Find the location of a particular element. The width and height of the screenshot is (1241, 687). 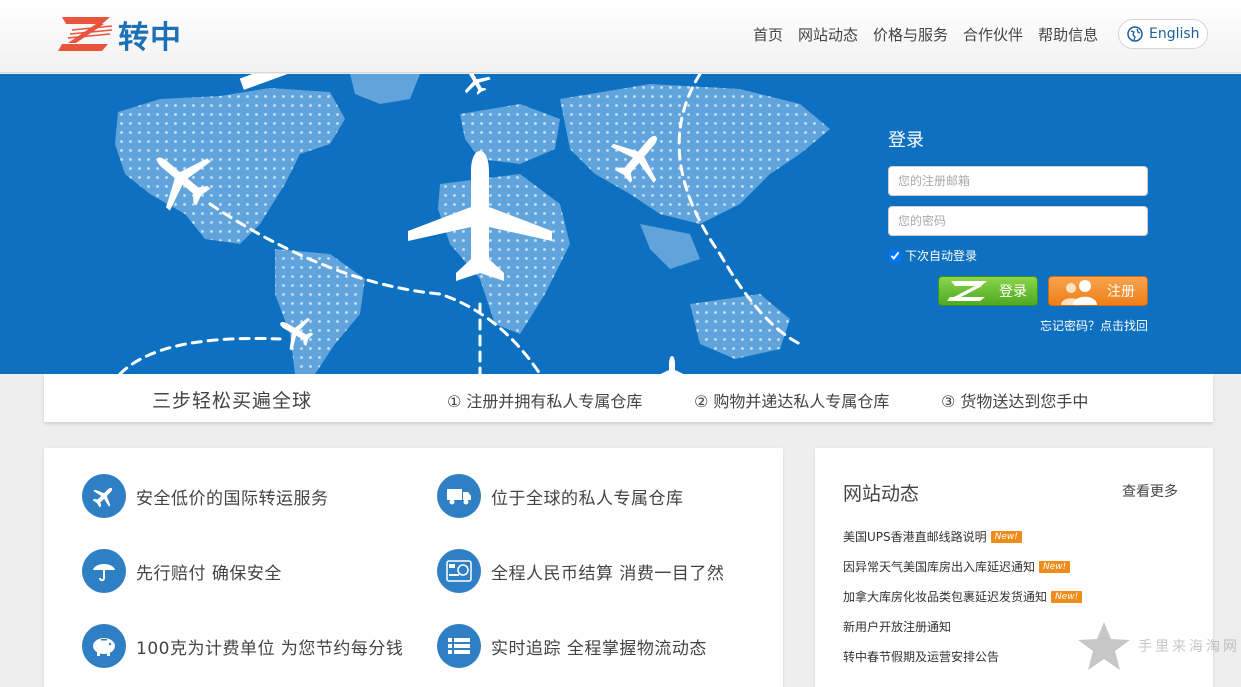

feature-item: 先行赔付 确保安全 is located at coordinates (182, 571).